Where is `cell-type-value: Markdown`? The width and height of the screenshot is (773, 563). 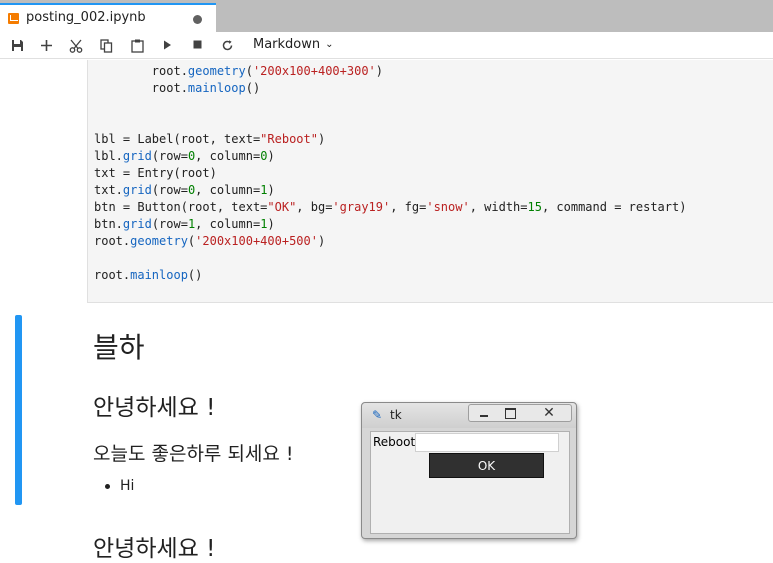 cell-type-value: Markdown is located at coordinates (287, 44).